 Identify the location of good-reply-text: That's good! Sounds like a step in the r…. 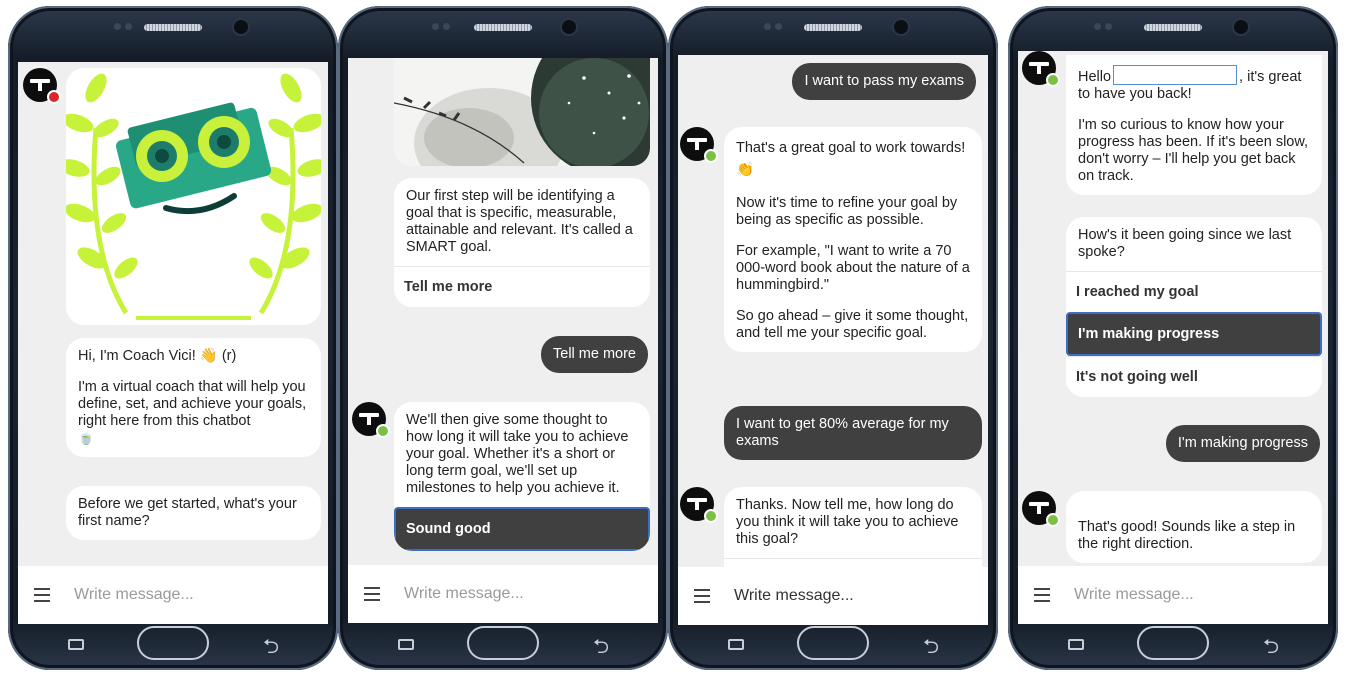
(1187, 535).